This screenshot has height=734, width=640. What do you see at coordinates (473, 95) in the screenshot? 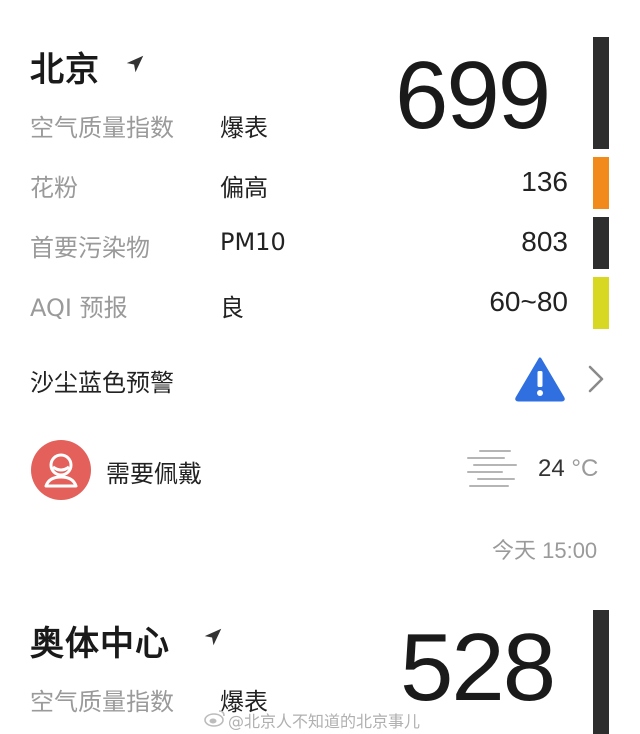
I see `aqi-value: 699` at bounding box center [473, 95].